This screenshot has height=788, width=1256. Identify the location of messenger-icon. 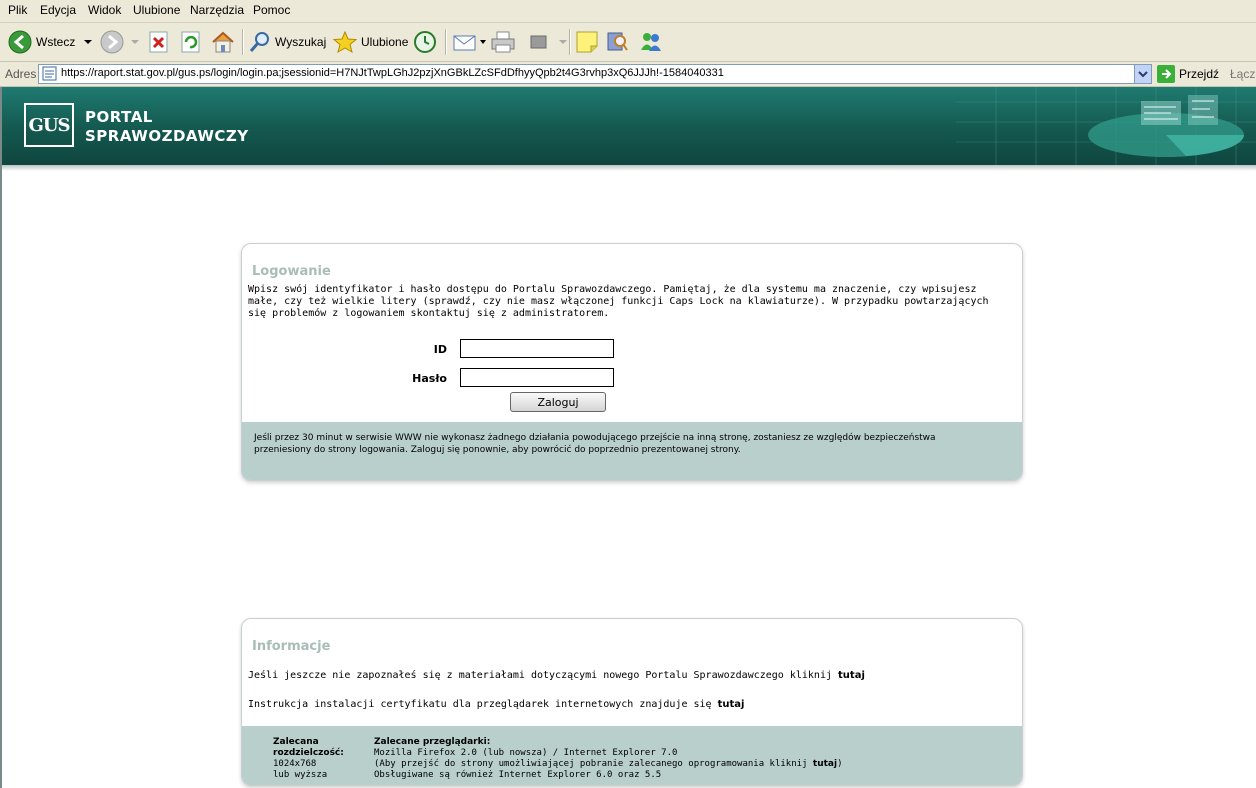
(651, 42).